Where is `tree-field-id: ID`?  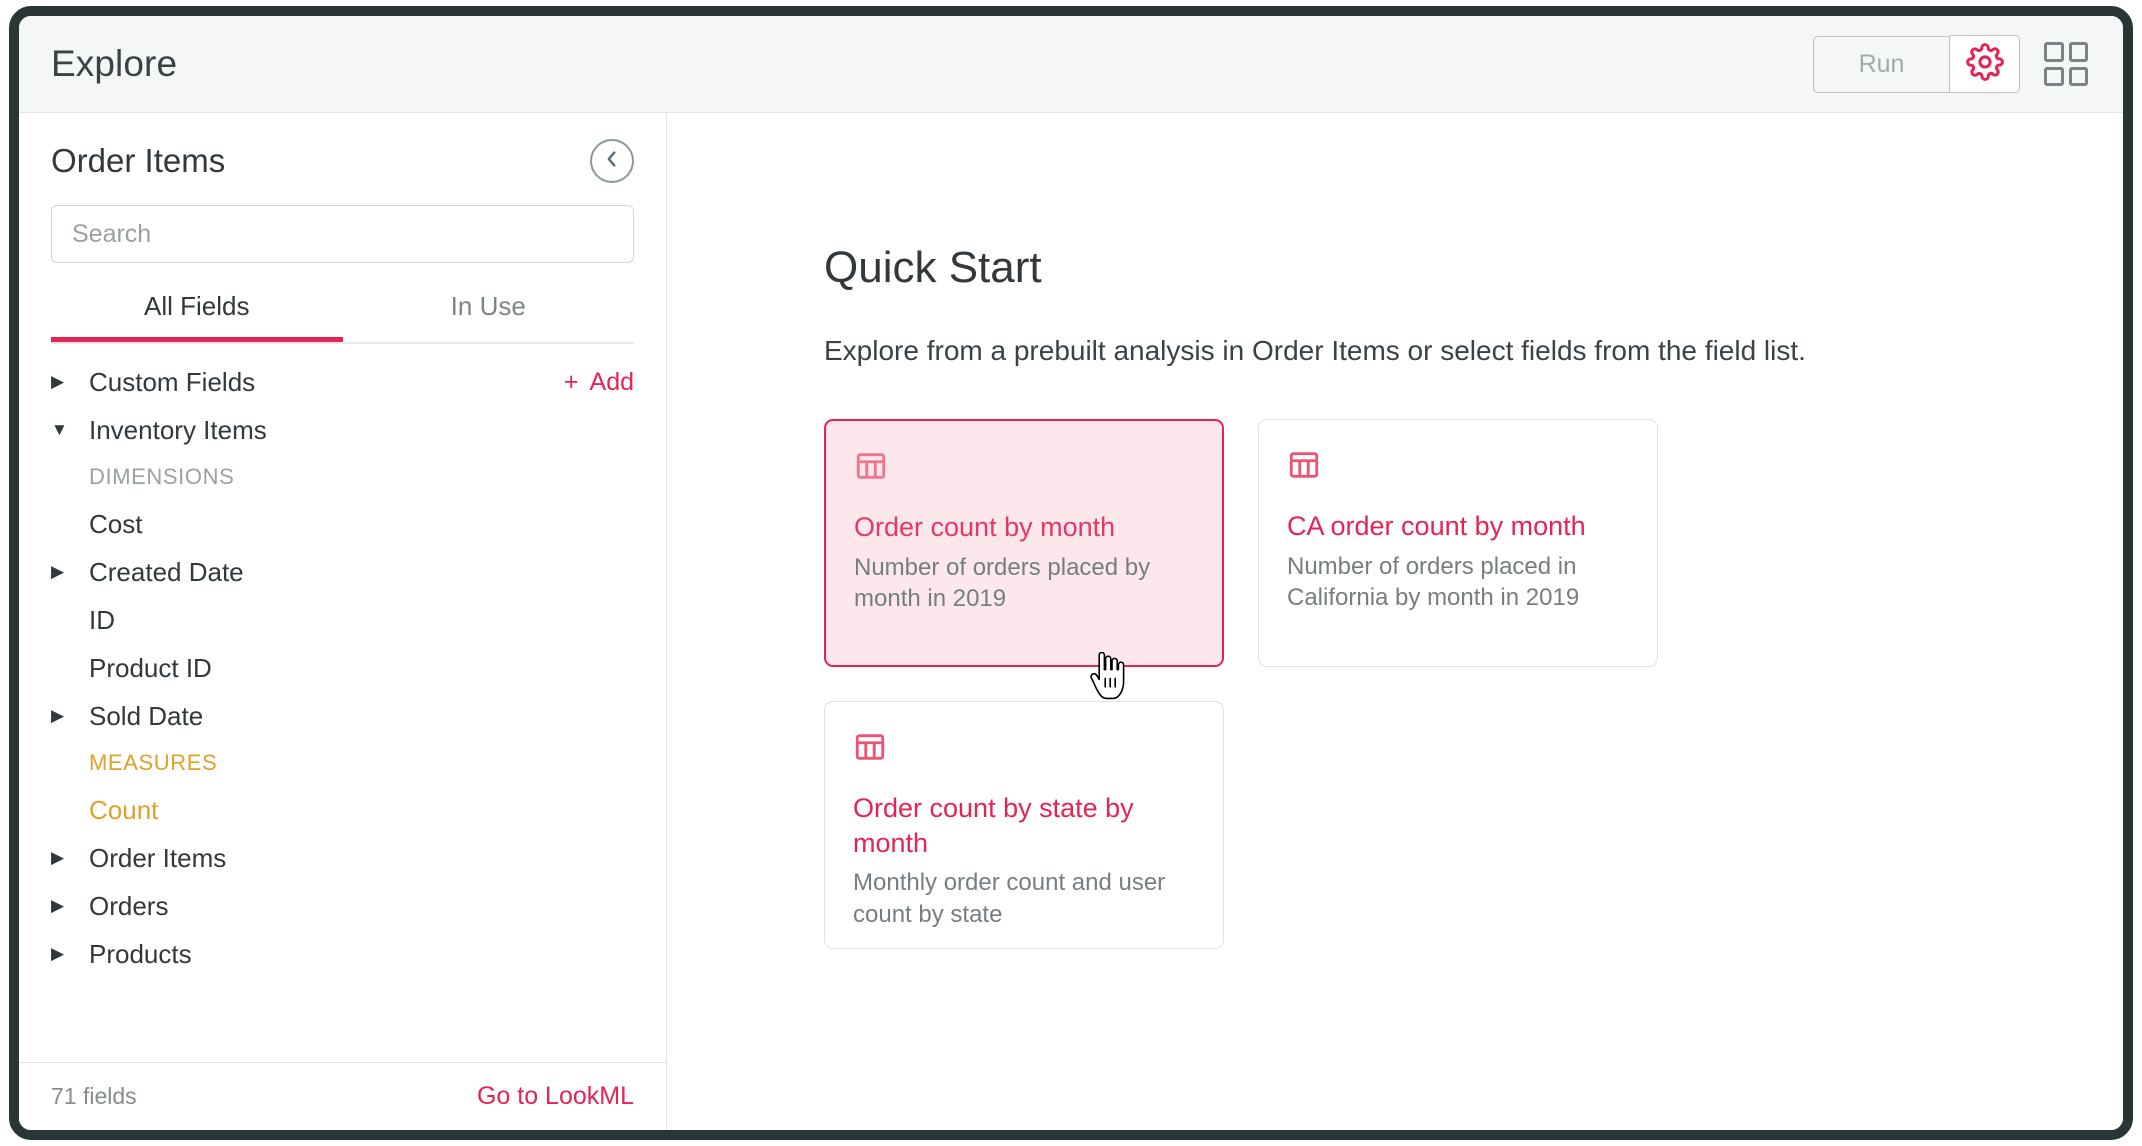
tree-field-id: ID is located at coordinates (342, 620).